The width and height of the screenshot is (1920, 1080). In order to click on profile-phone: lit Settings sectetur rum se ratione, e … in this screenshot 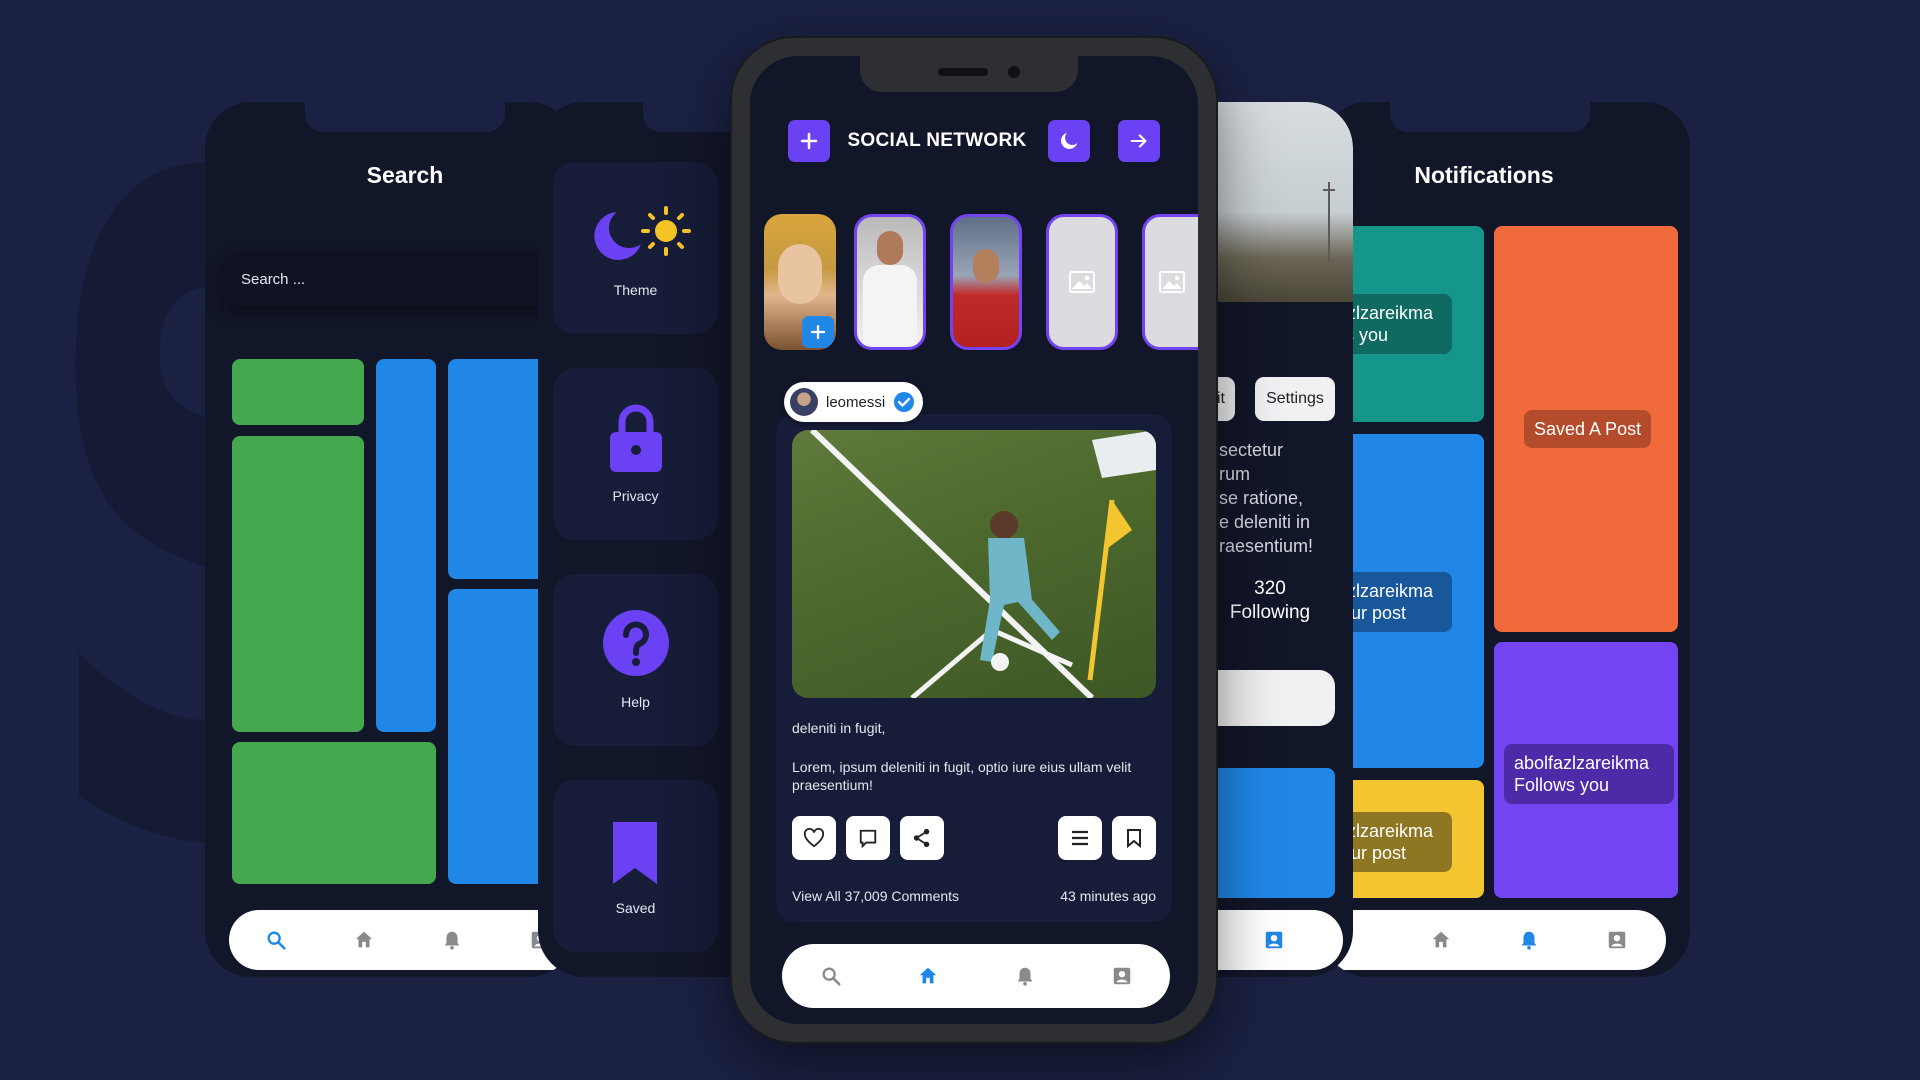, I will do `click(1274, 539)`.